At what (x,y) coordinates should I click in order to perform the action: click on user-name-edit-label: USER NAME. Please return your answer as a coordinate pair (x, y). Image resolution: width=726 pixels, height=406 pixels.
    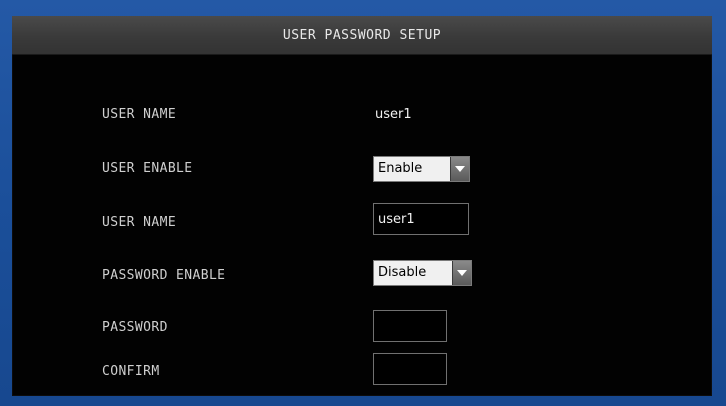
    Looking at the image, I should click on (139, 222).